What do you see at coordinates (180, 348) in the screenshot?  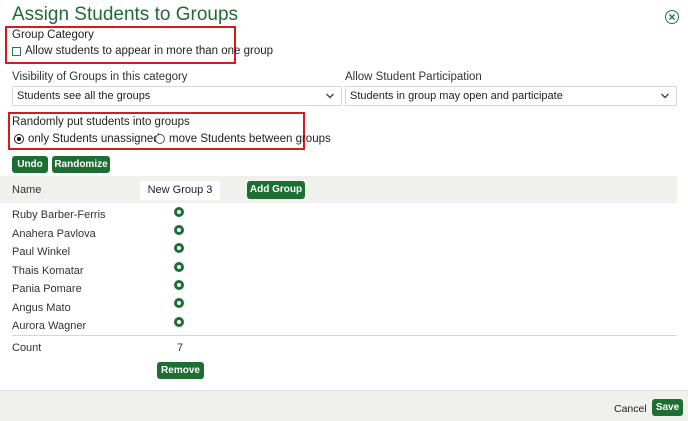 I see `count-value: 7` at bounding box center [180, 348].